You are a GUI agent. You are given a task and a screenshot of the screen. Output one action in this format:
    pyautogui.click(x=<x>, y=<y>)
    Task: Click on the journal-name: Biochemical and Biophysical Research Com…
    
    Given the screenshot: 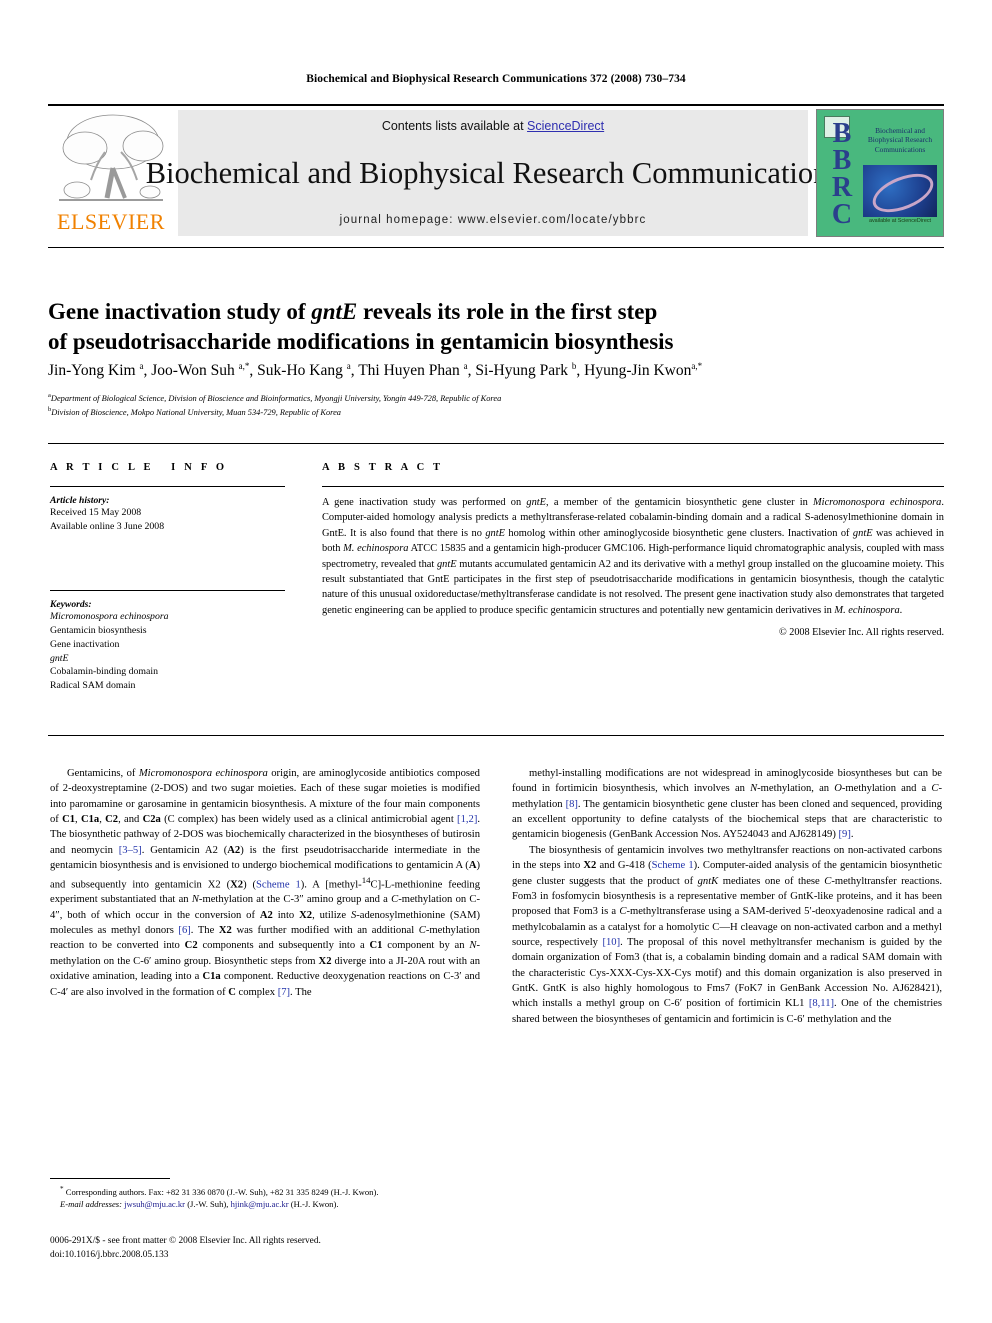 What is the action you would take?
    pyautogui.click(x=493, y=173)
    